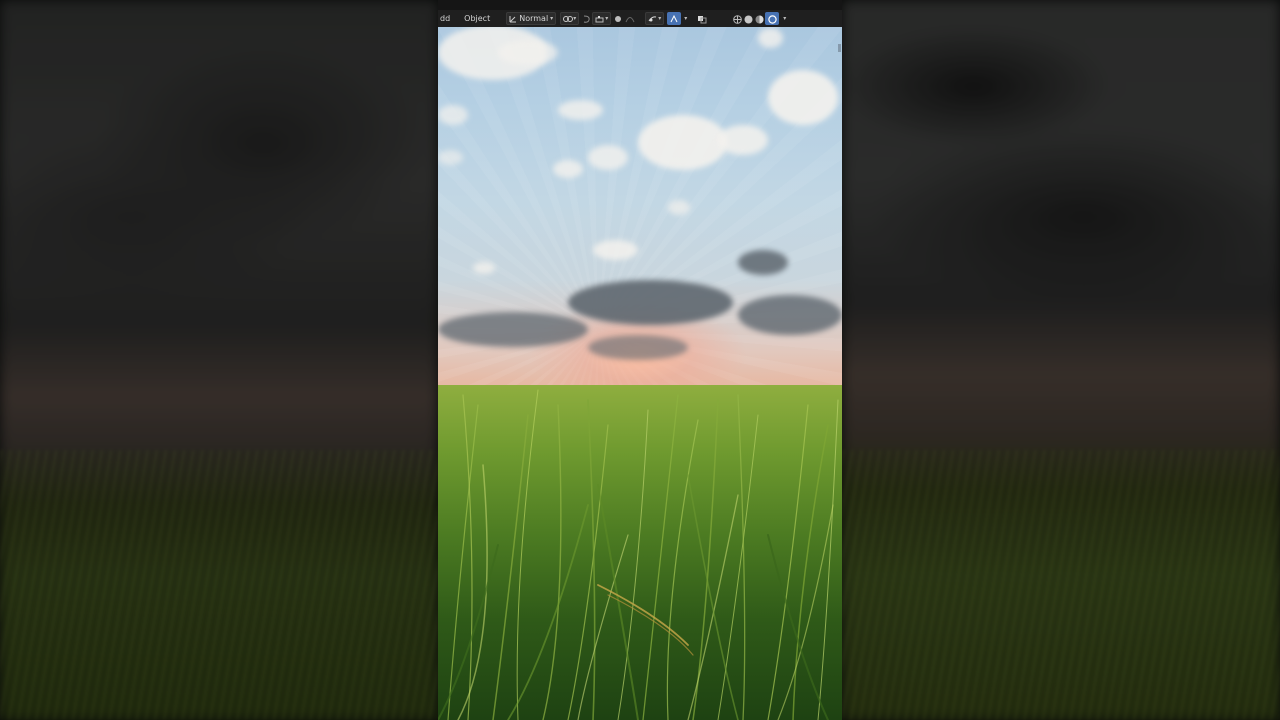  I want to click on transform-orientation-icon, so click(513, 19).